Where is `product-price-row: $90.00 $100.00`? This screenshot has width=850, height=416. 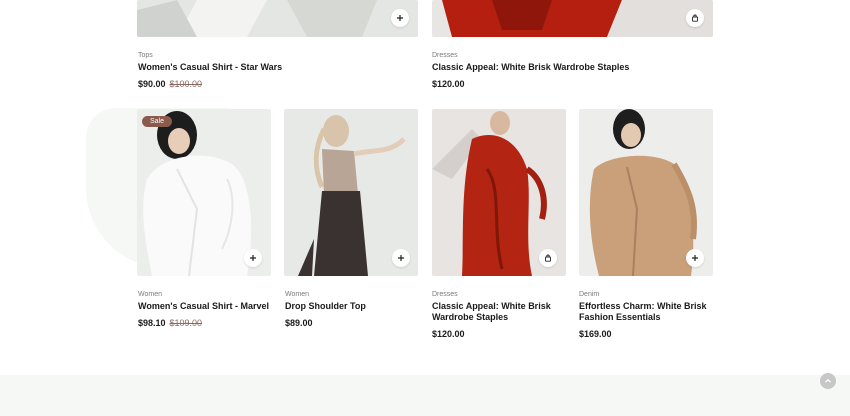
product-price-row: $90.00 $100.00 is located at coordinates (170, 84).